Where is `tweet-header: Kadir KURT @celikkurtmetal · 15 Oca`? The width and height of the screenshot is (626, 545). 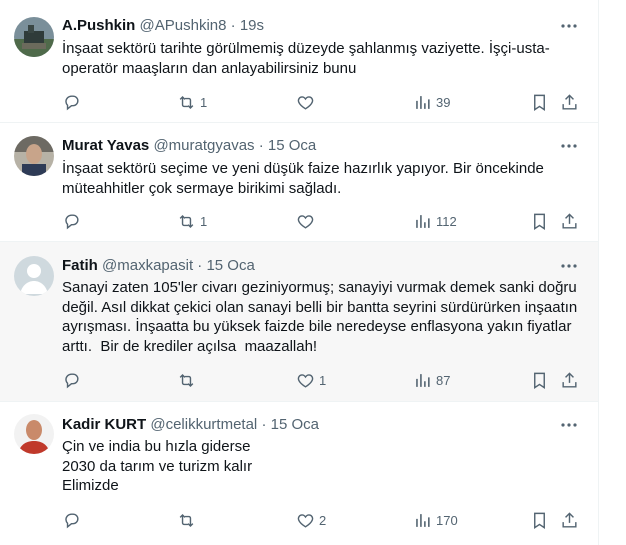 tweet-header: Kadir KURT @celikkurtmetal · 15 Oca is located at coordinates (310, 425).